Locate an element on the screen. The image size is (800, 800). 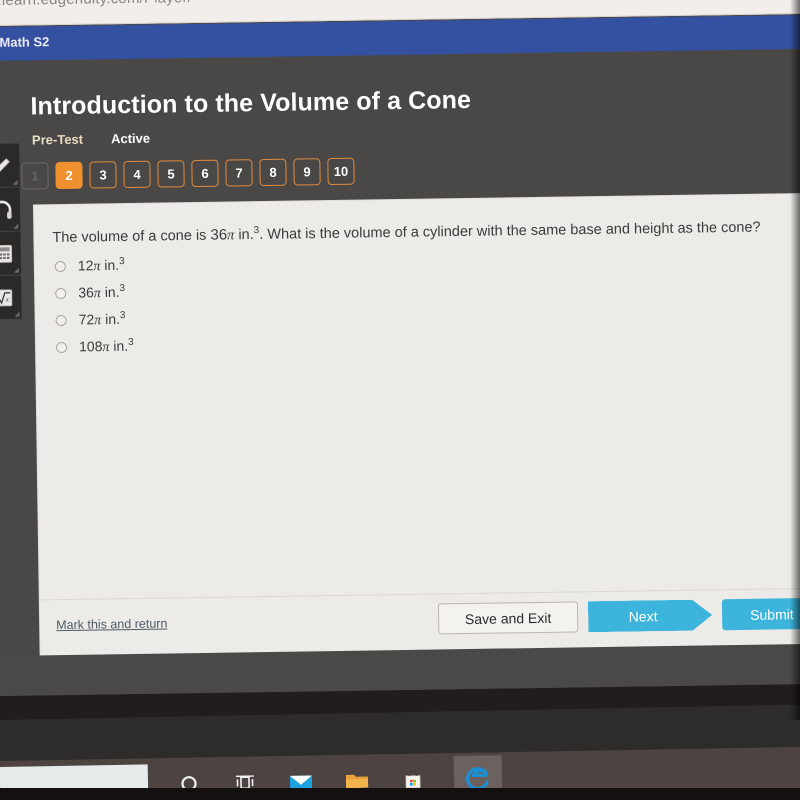
question-prefix: The volume of a cone is is located at coordinates (131, 236).